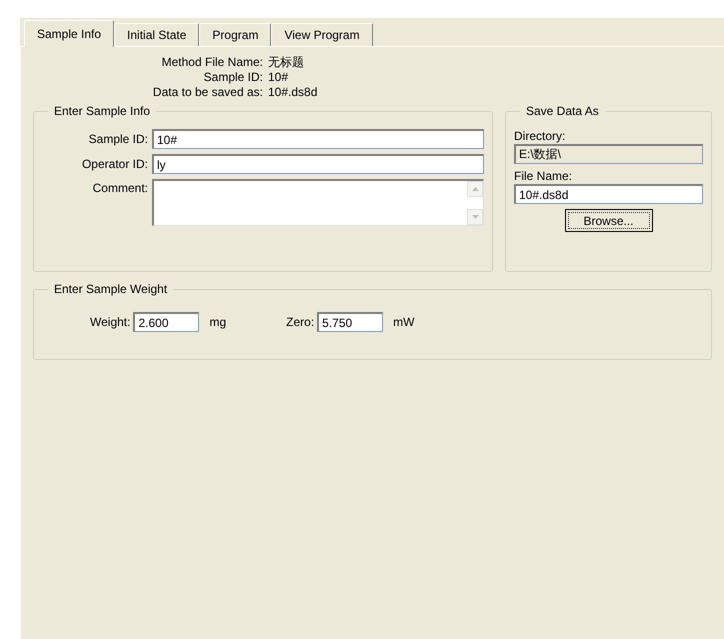 The image size is (724, 639). Describe the element at coordinates (403, 322) in the screenshot. I see `unit-label: mW` at that location.